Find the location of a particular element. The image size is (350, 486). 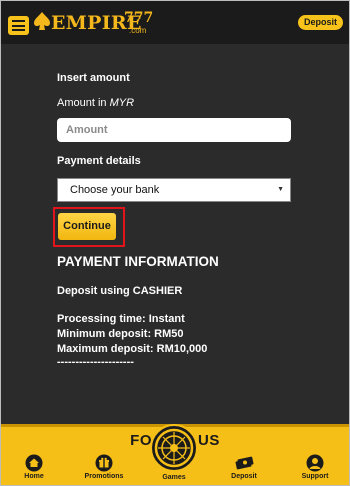

roulette-icon is located at coordinates (174, 448).